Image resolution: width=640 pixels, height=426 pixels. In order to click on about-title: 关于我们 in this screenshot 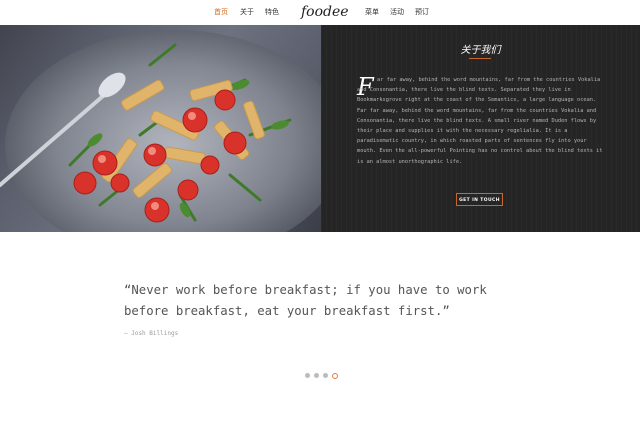, I will do `click(480, 50)`.